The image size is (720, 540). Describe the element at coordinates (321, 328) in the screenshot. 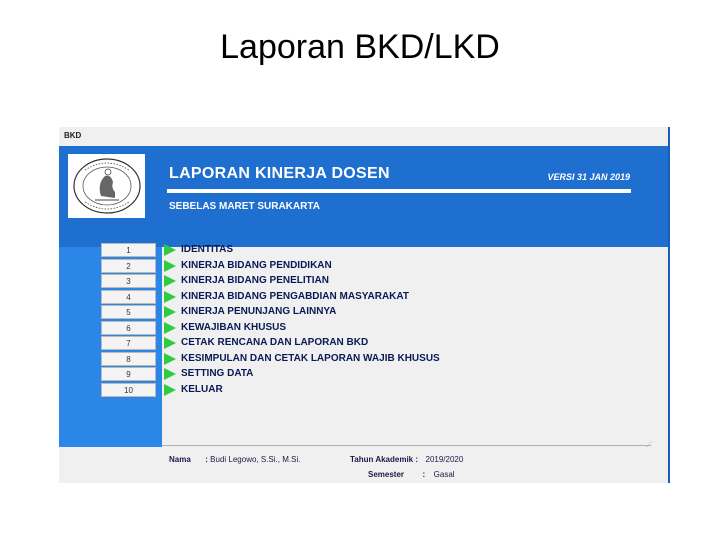

I see `menu-row-kewajiban: 6 KEWAJIBAN KHUSUS` at that location.